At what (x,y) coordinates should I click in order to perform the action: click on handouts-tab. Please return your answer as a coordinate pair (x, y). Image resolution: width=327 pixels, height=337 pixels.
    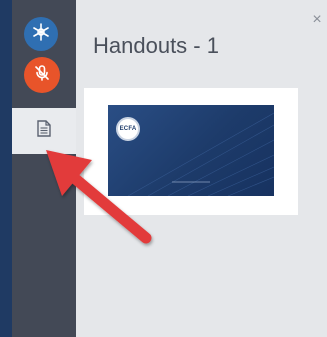
    Looking at the image, I should click on (44, 131).